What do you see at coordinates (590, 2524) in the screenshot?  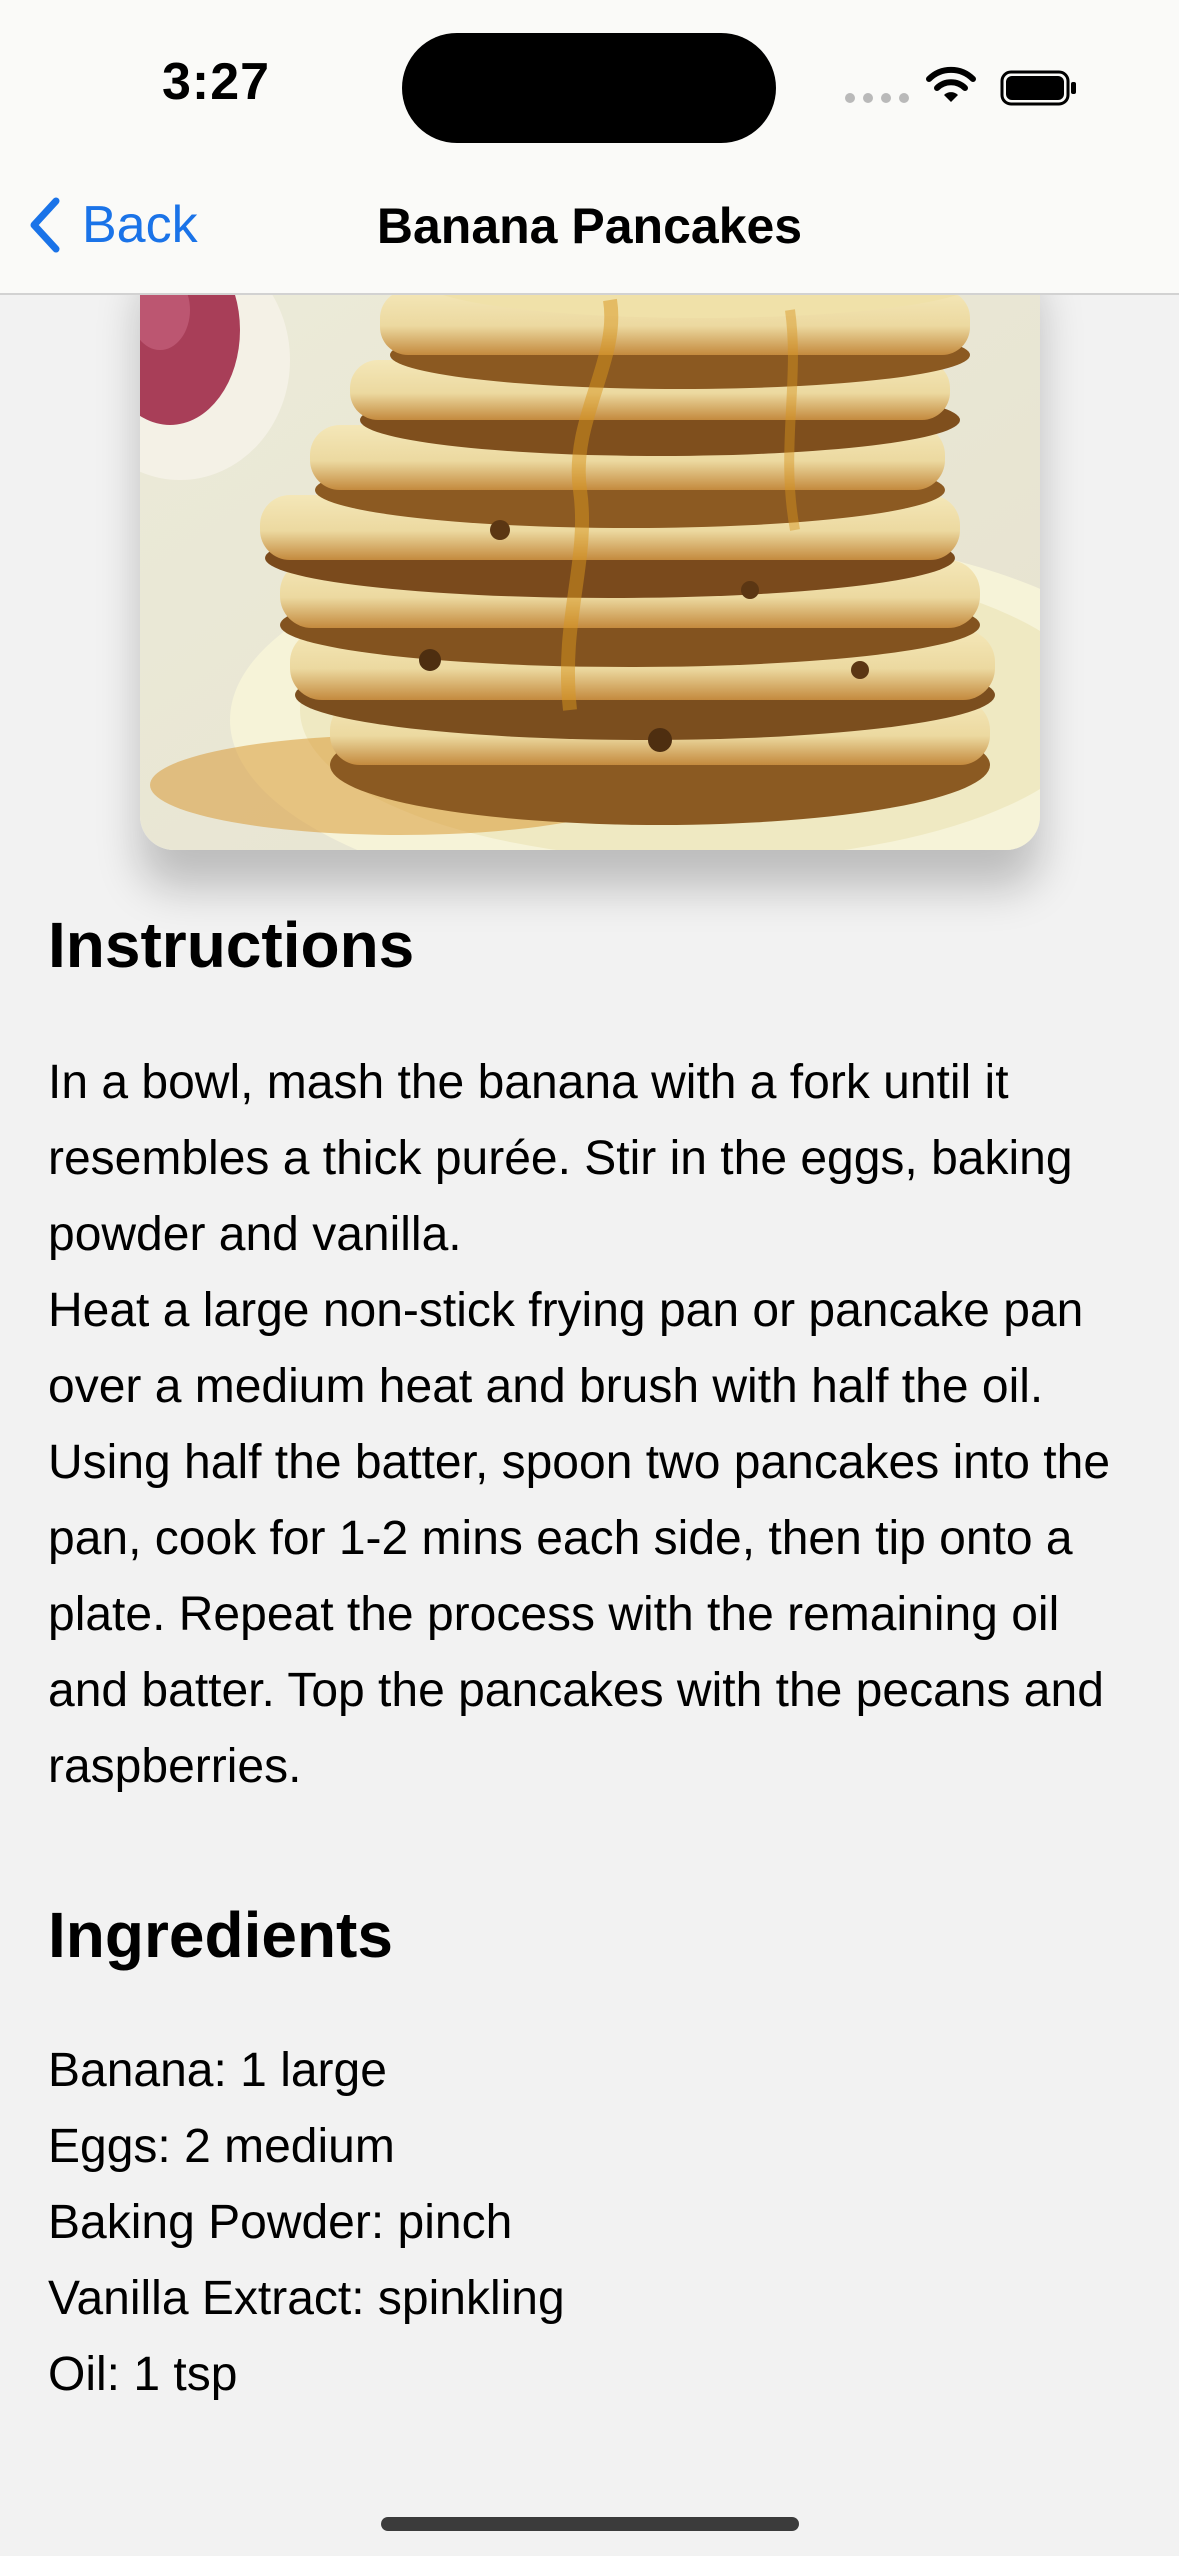 I see `home-indicator` at bounding box center [590, 2524].